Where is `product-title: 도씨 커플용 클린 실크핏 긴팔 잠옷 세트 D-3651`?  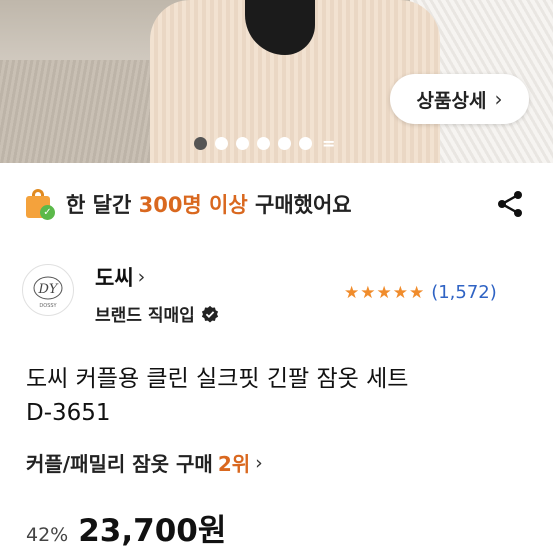
product-title: 도씨 커플용 클린 실크핏 긴팔 잠옷 세트 D-3651 is located at coordinates (276, 396).